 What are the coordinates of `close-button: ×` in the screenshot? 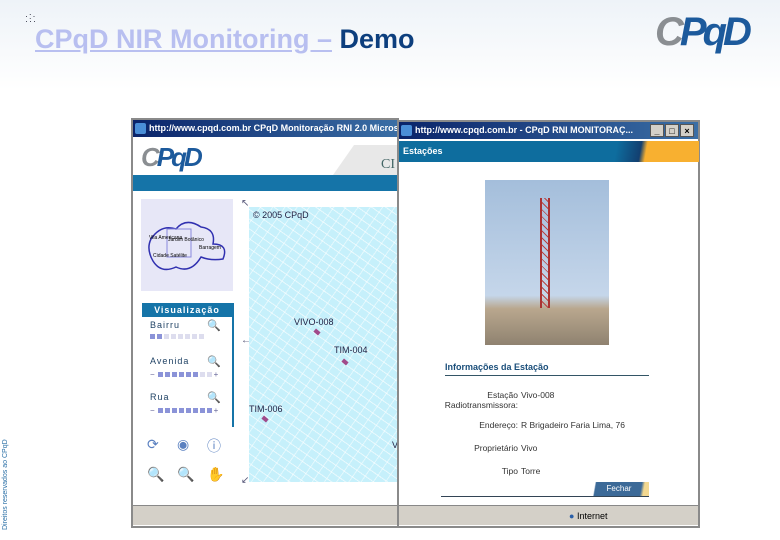 It's located at (687, 130).